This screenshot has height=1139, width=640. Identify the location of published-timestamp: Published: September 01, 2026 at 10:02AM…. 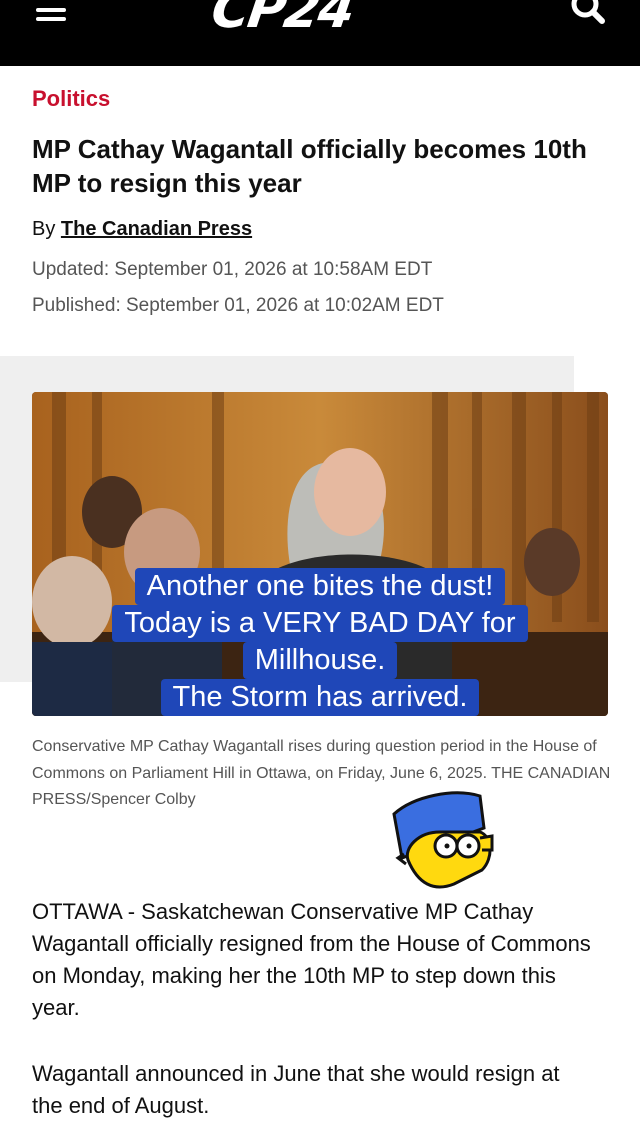
(238, 305).